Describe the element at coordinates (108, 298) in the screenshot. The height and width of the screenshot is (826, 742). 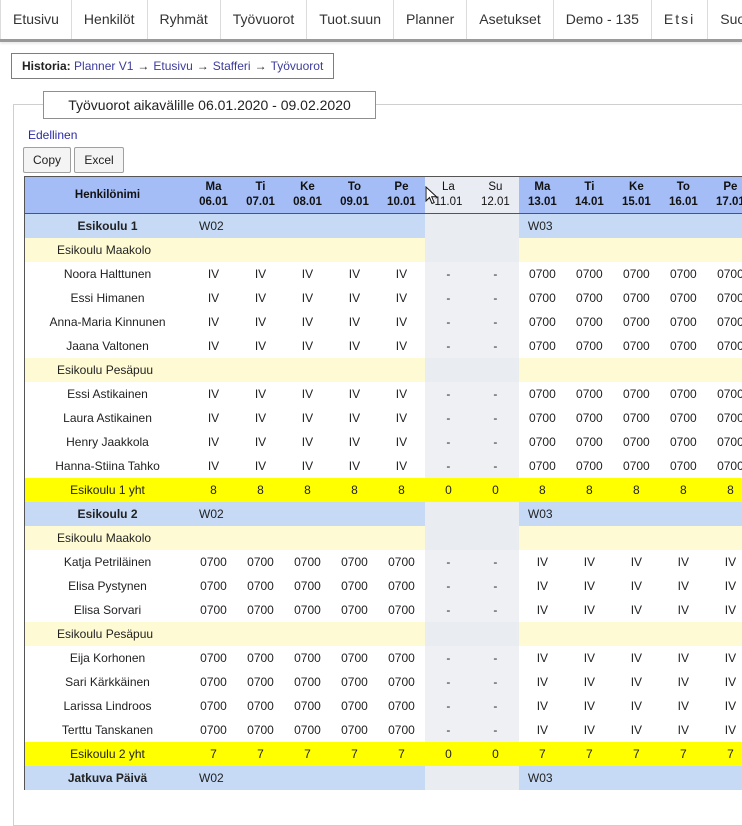
I see `person-name: Essi Himanen` at that location.